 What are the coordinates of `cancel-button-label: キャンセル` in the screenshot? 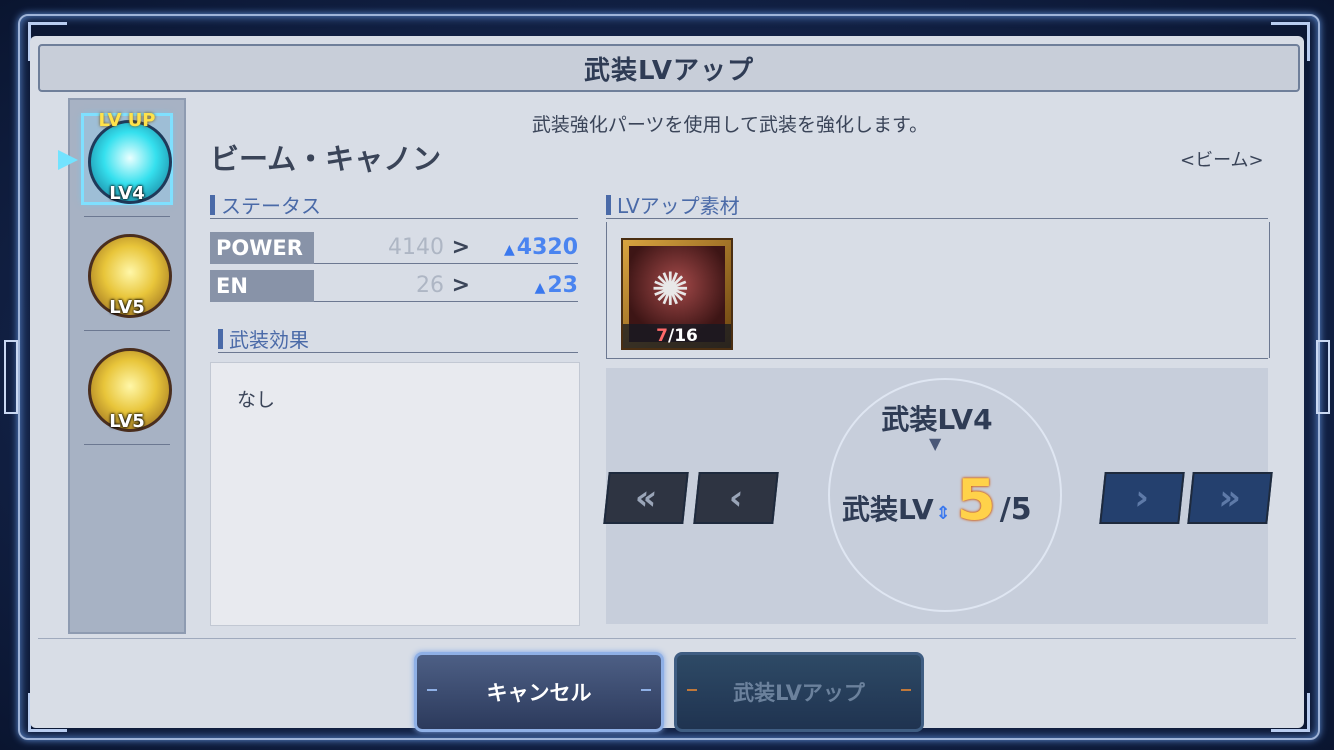 It's located at (539, 693).